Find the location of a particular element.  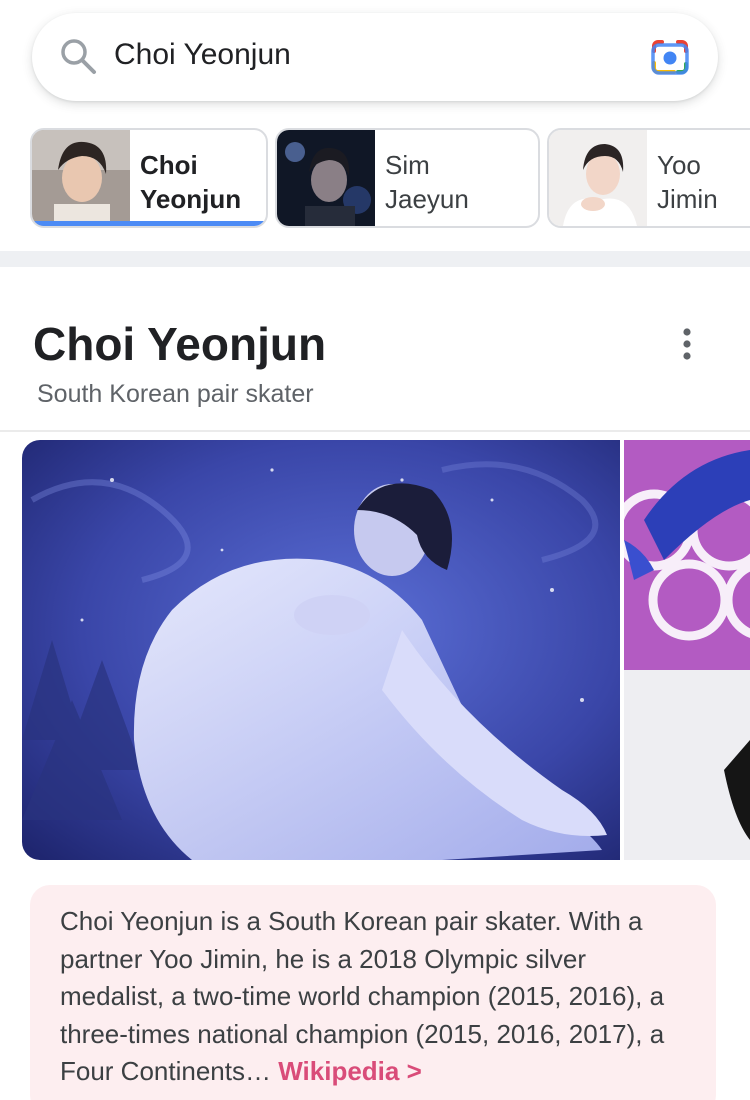

chip-label-line2: Jimin is located at coordinates (687, 199).